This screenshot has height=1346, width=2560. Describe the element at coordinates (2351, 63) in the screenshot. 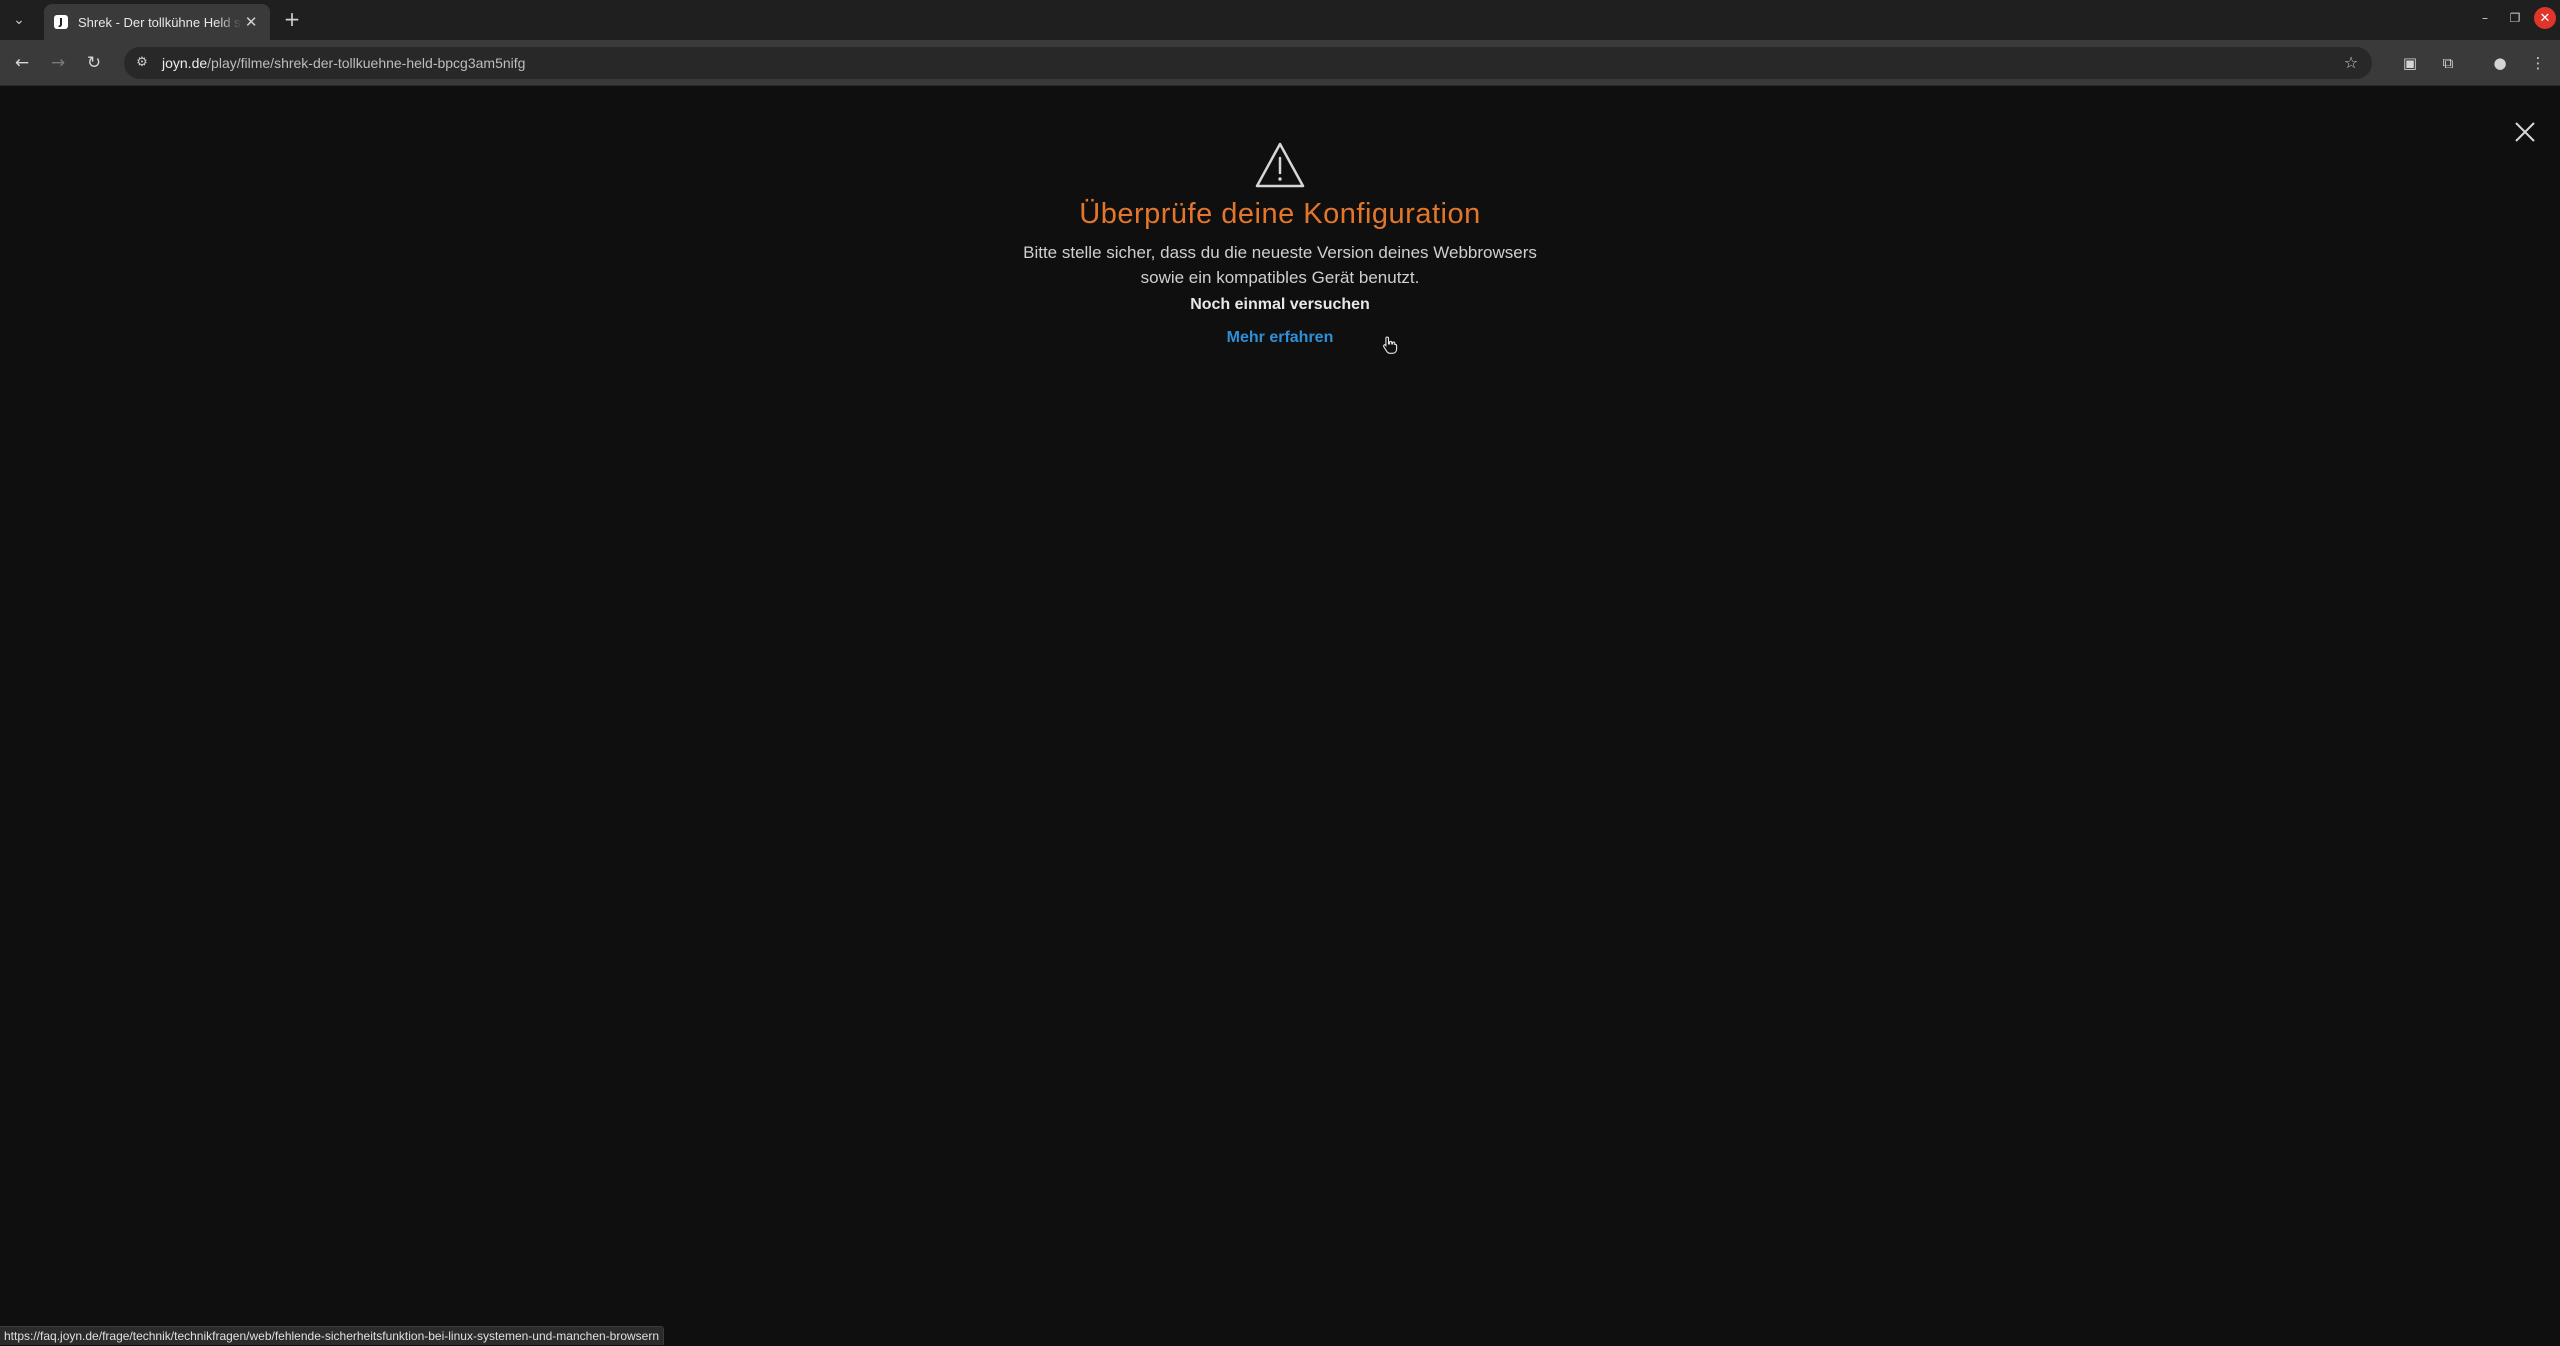

I see `bookmark-star-icon: ☆` at that location.